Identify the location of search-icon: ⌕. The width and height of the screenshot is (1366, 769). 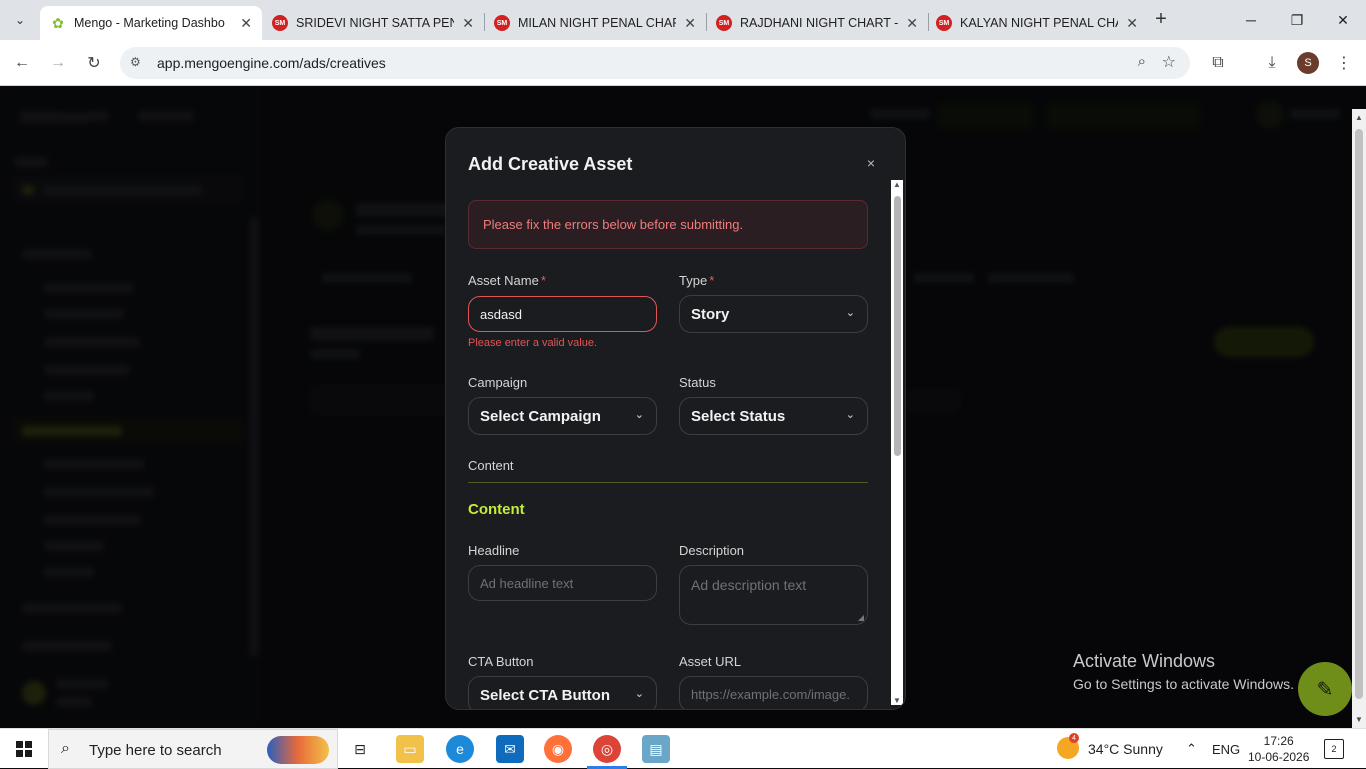
(65, 748).